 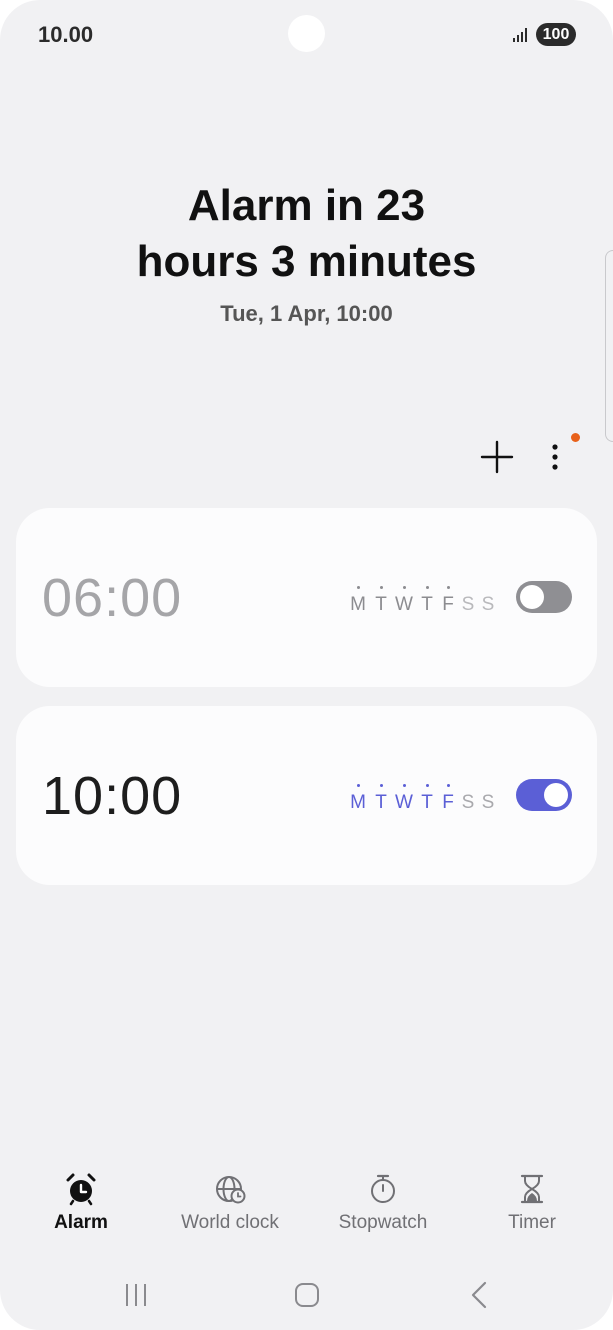 I want to click on tab-alarm: Alarm, so click(x=81, y=1198).